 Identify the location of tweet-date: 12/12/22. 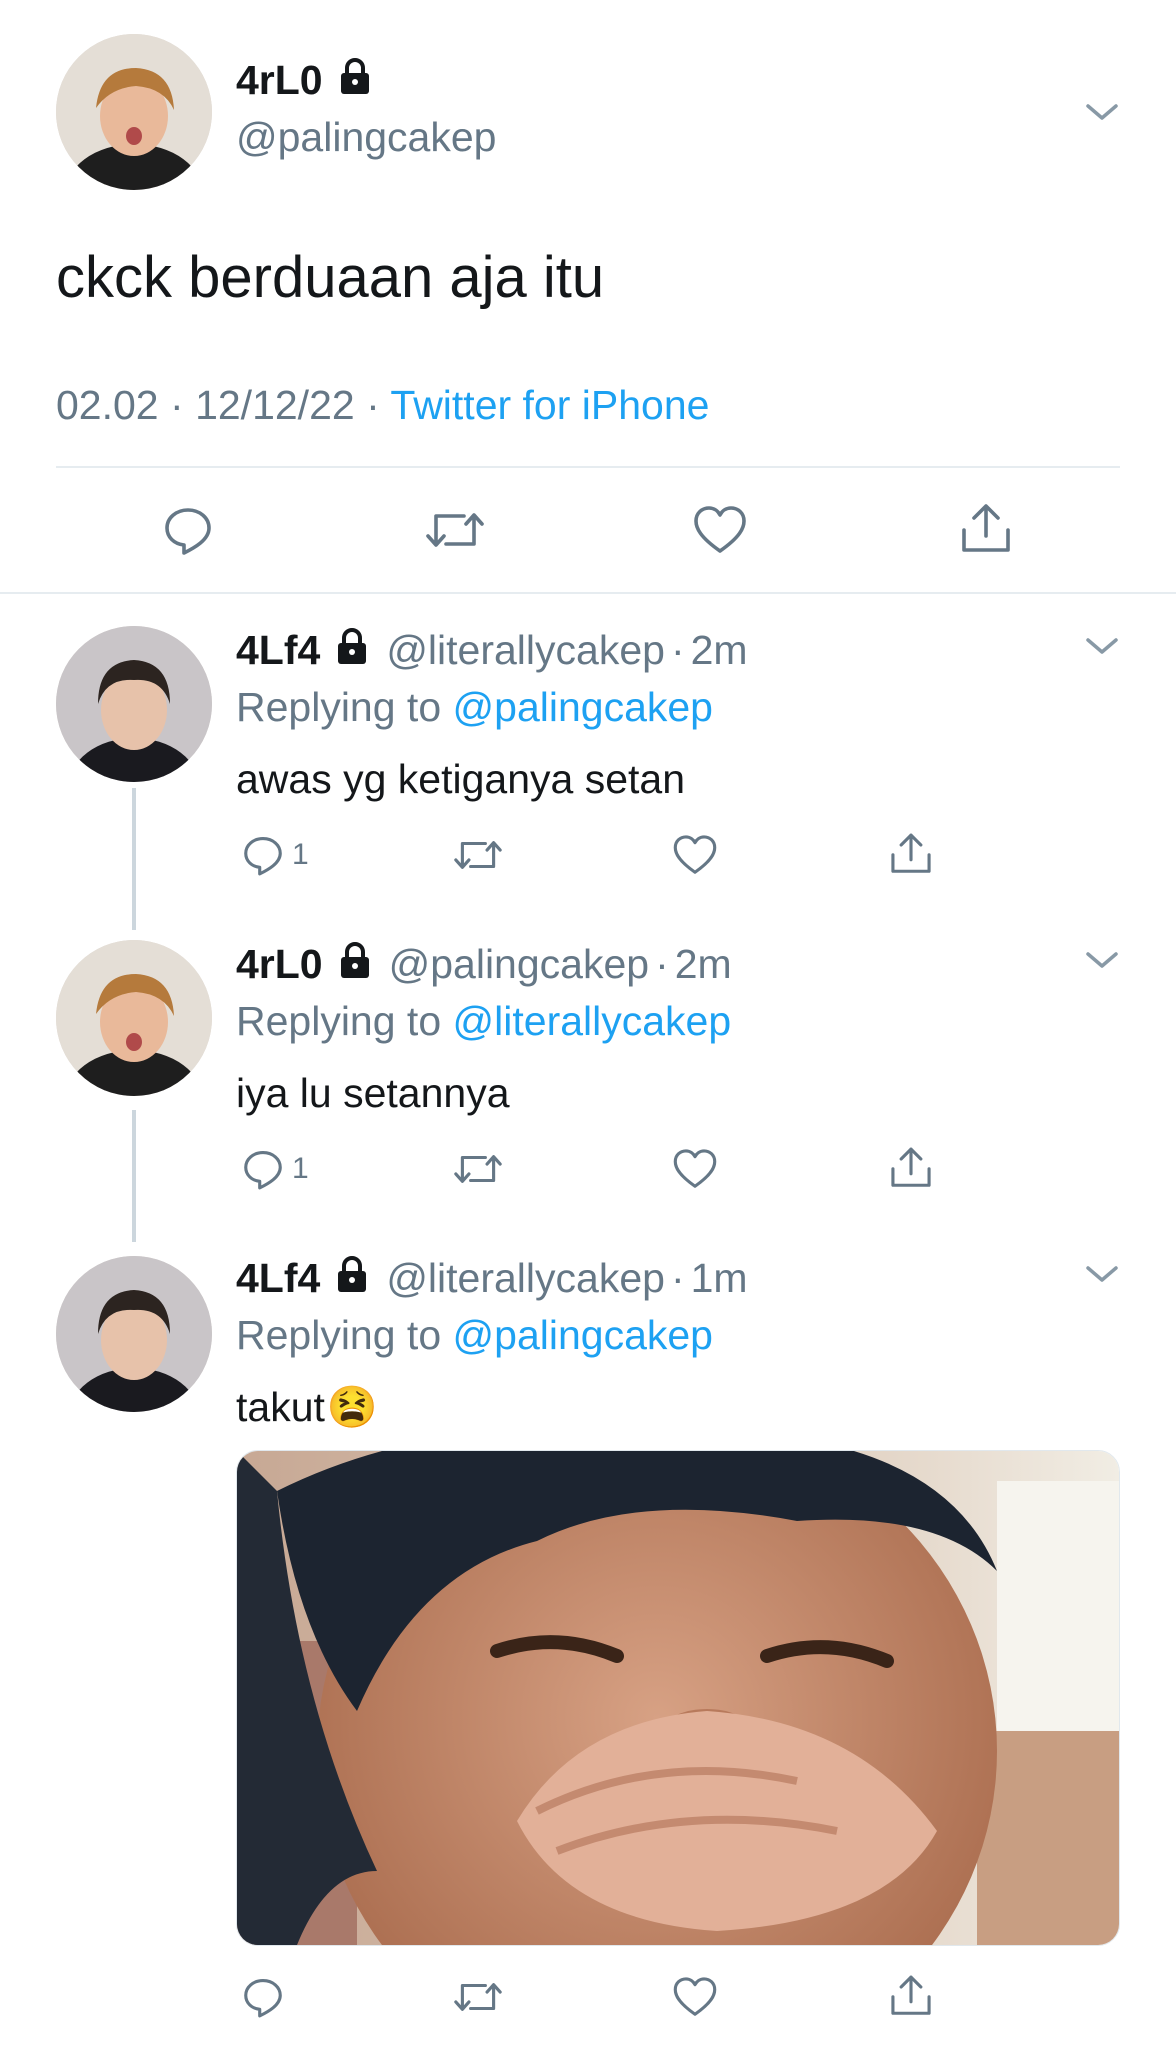
(275, 405).